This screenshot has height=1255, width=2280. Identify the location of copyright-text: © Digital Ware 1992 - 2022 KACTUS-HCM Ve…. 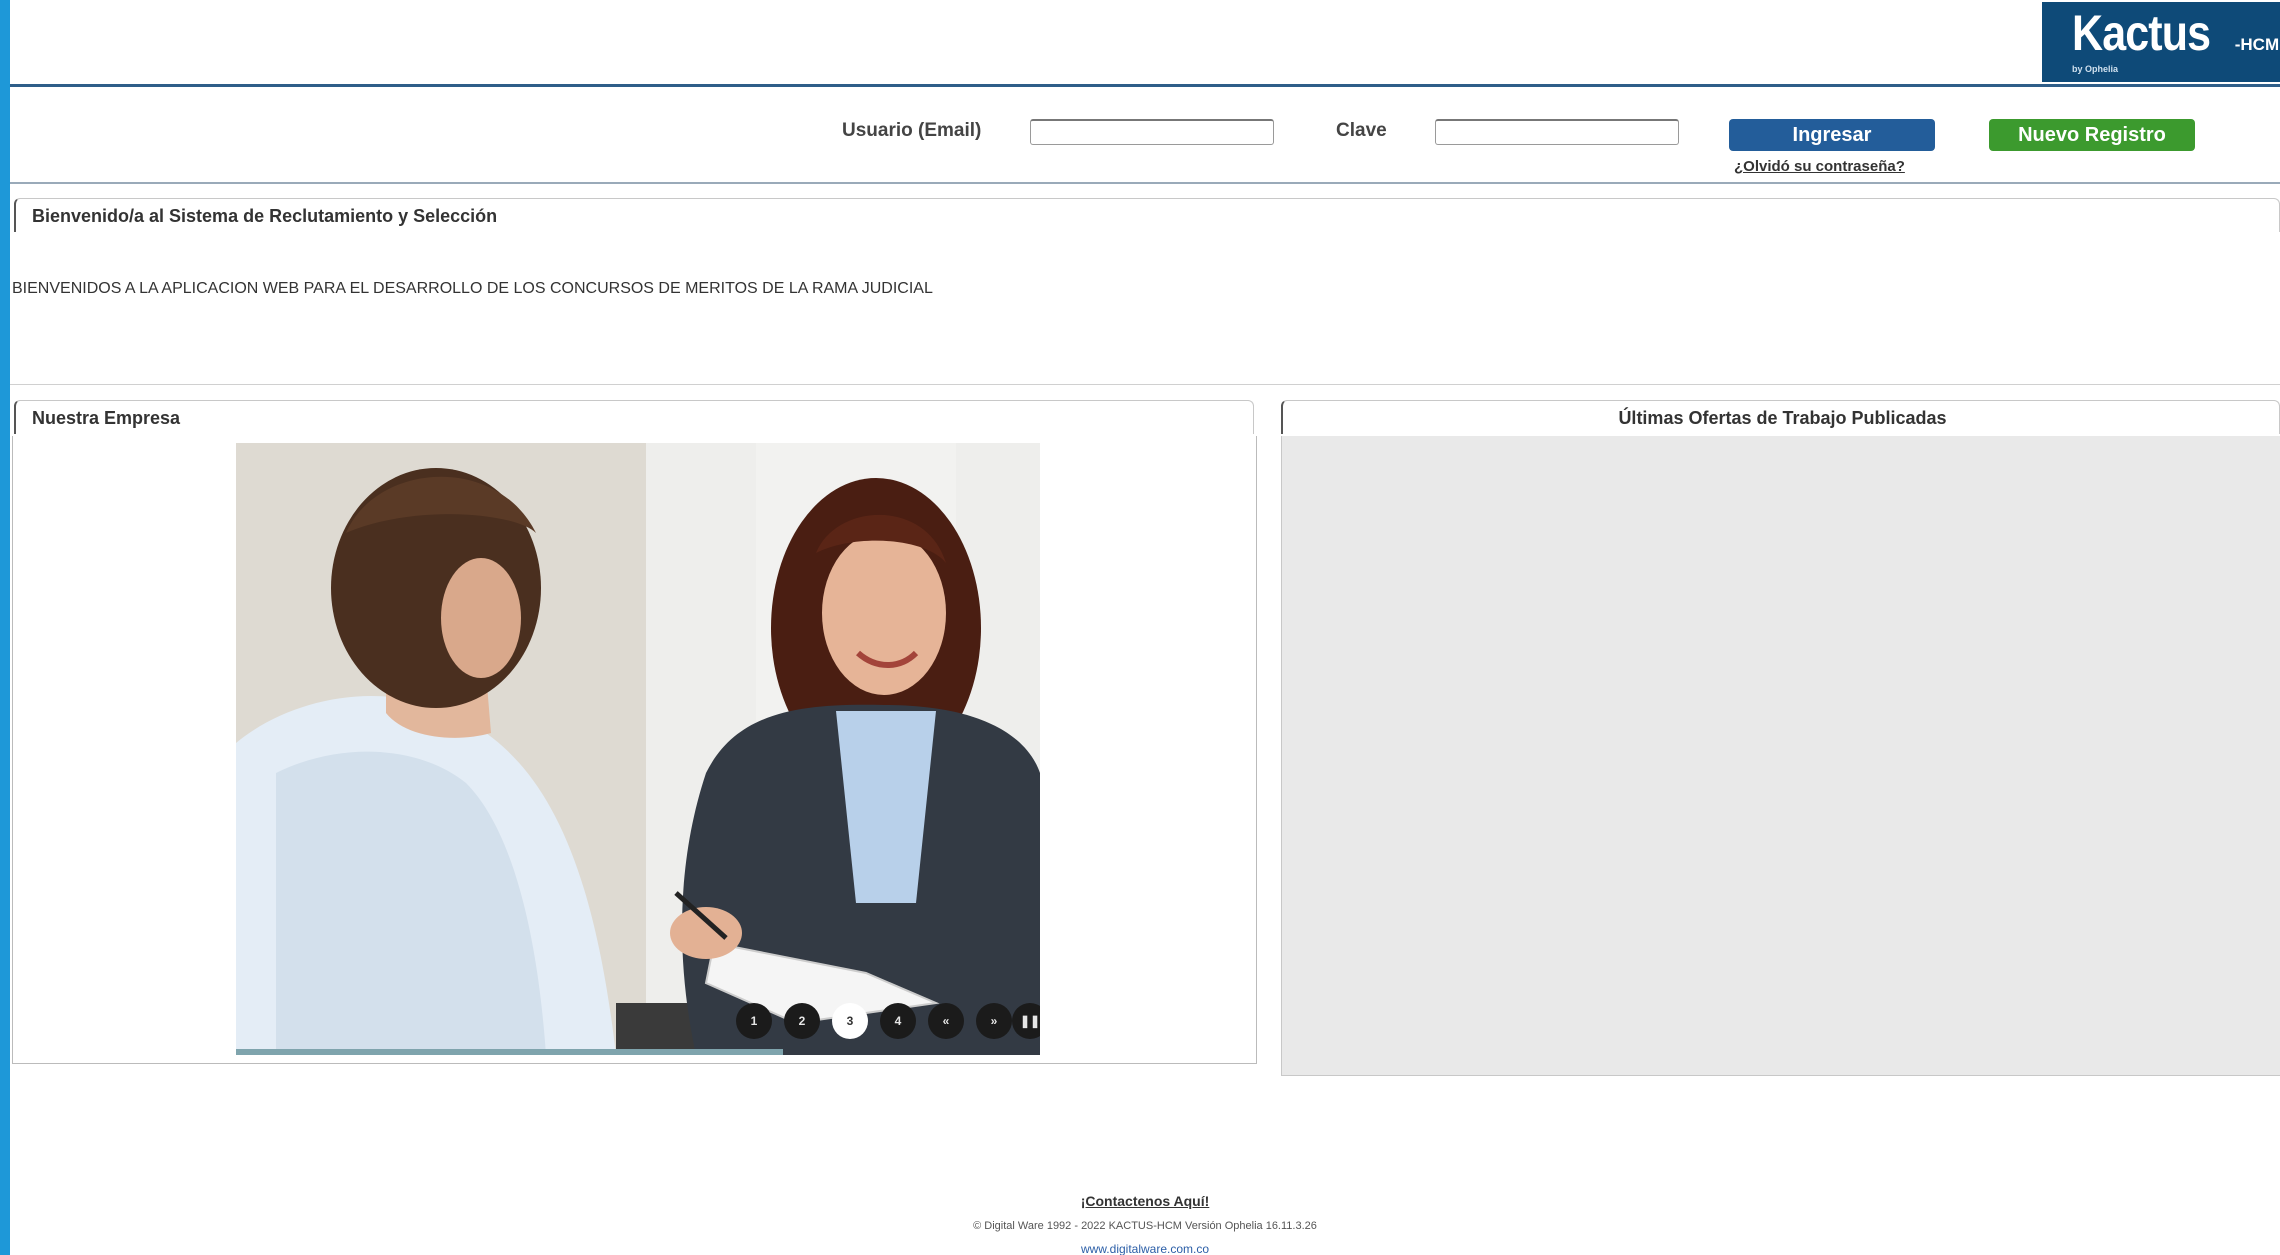
(1145, 1226).